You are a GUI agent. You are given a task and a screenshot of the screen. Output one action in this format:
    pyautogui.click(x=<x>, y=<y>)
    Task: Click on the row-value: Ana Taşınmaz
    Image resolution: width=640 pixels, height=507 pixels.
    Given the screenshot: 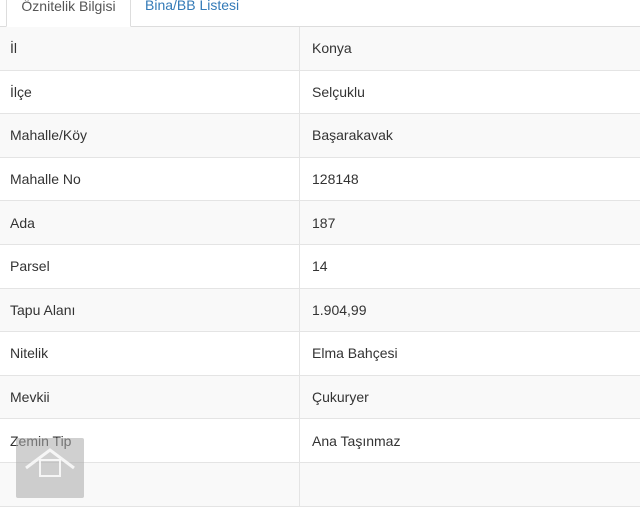 What is the action you would take?
    pyautogui.click(x=356, y=440)
    